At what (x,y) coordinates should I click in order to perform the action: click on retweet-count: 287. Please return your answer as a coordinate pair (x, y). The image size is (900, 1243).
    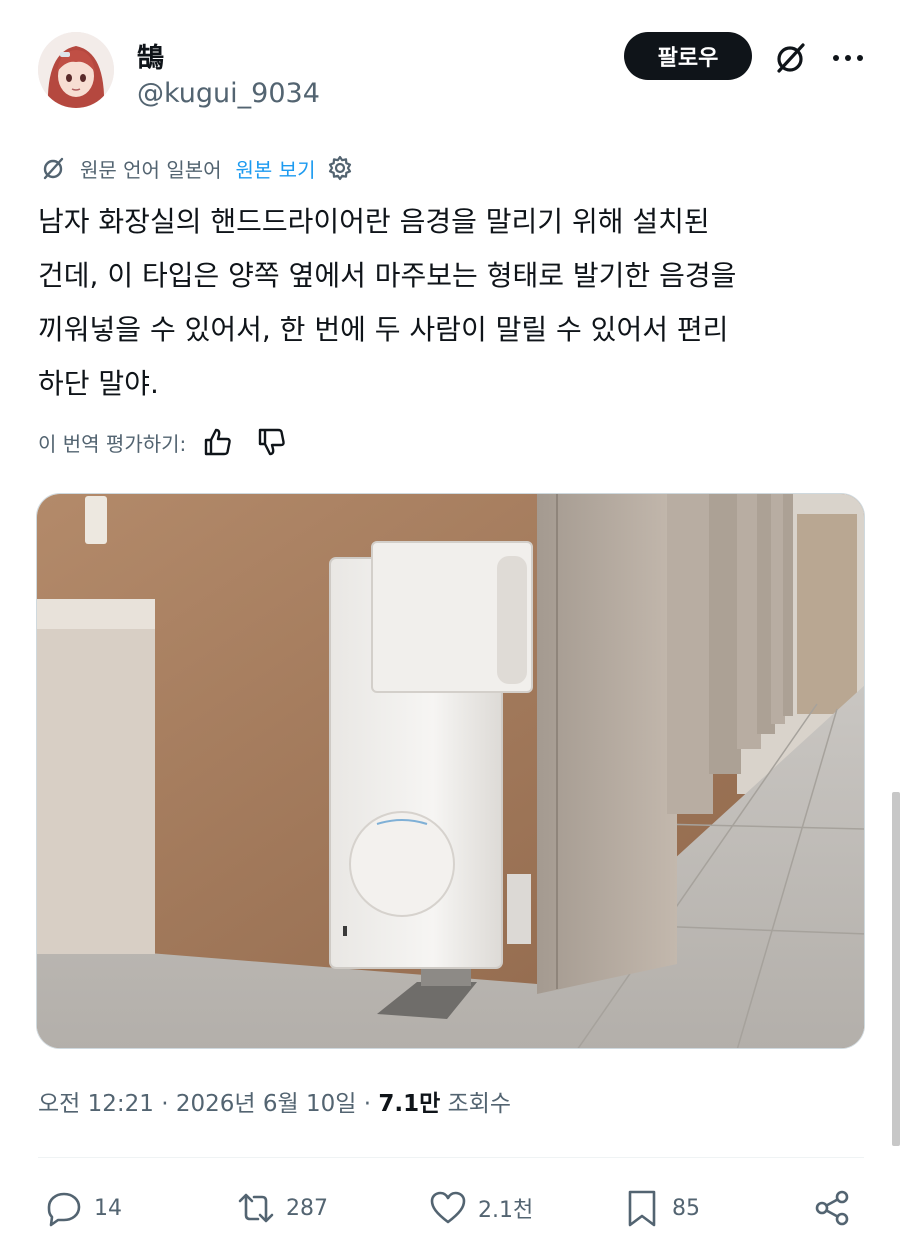
    Looking at the image, I should click on (307, 1208).